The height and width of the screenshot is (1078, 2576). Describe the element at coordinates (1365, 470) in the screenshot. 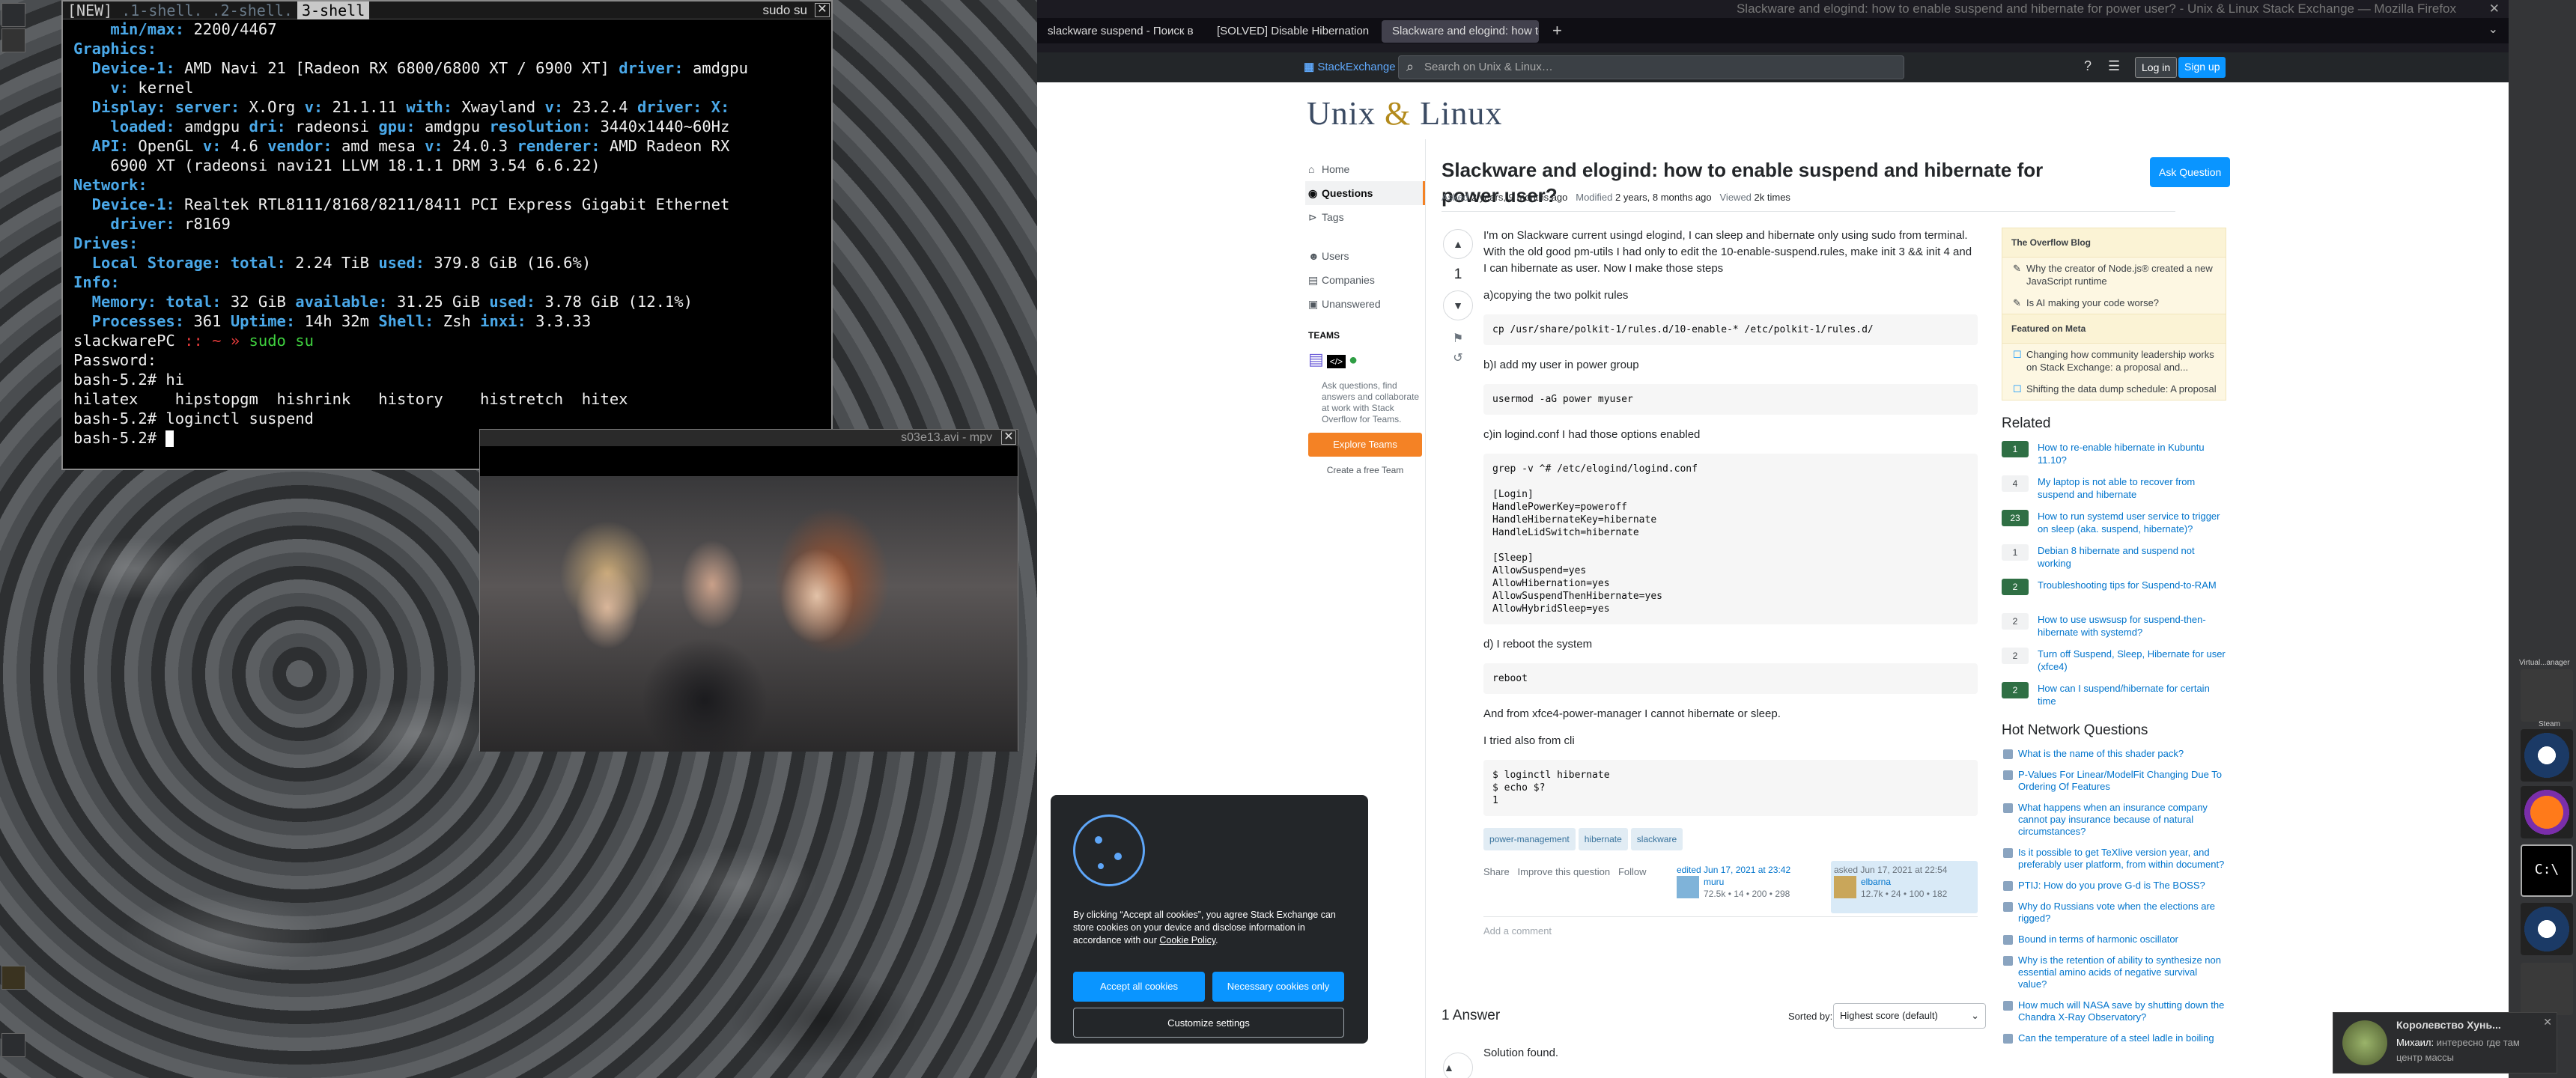

I see `create-team-link: Create a free Team` at that location.